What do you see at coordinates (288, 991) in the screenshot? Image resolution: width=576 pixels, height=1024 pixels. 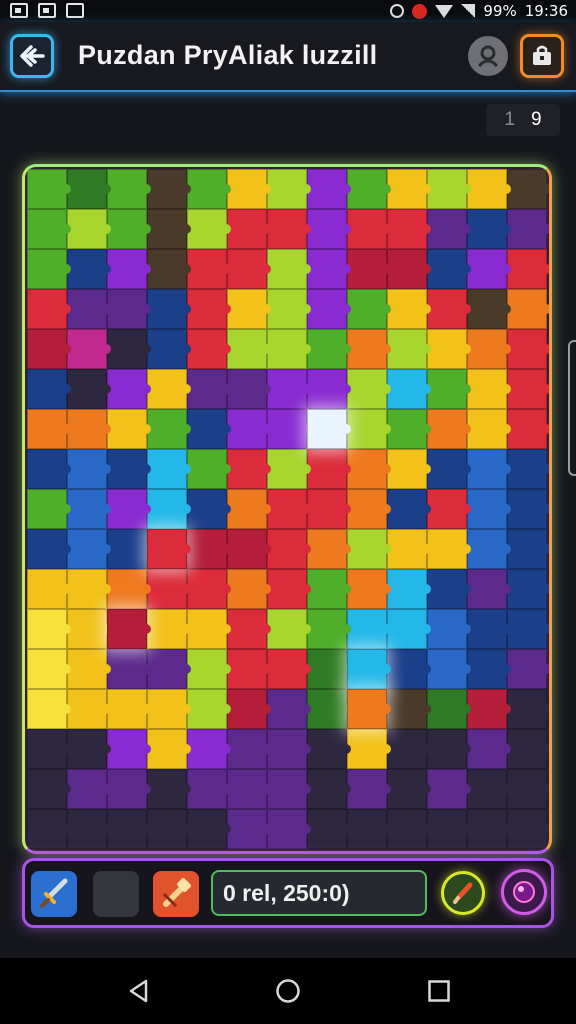 I see `home-nav-icon` at bounding box center [288, 991].